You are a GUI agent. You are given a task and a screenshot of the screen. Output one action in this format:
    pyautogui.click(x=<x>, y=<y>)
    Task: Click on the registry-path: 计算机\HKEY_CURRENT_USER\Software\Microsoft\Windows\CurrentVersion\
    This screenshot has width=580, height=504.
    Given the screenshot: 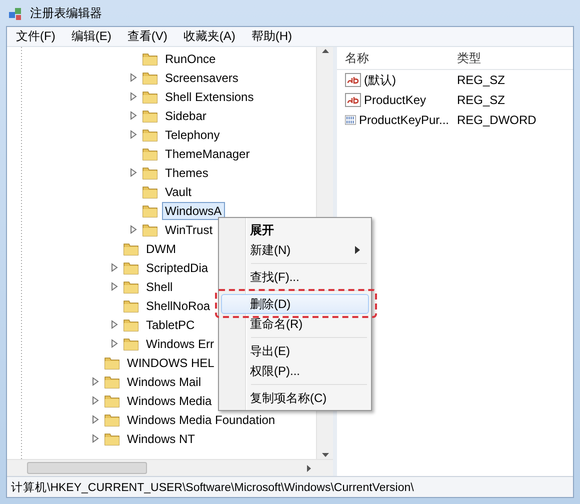 What is the action you would take?
    pyautogui.click(x=212, y=487)
    